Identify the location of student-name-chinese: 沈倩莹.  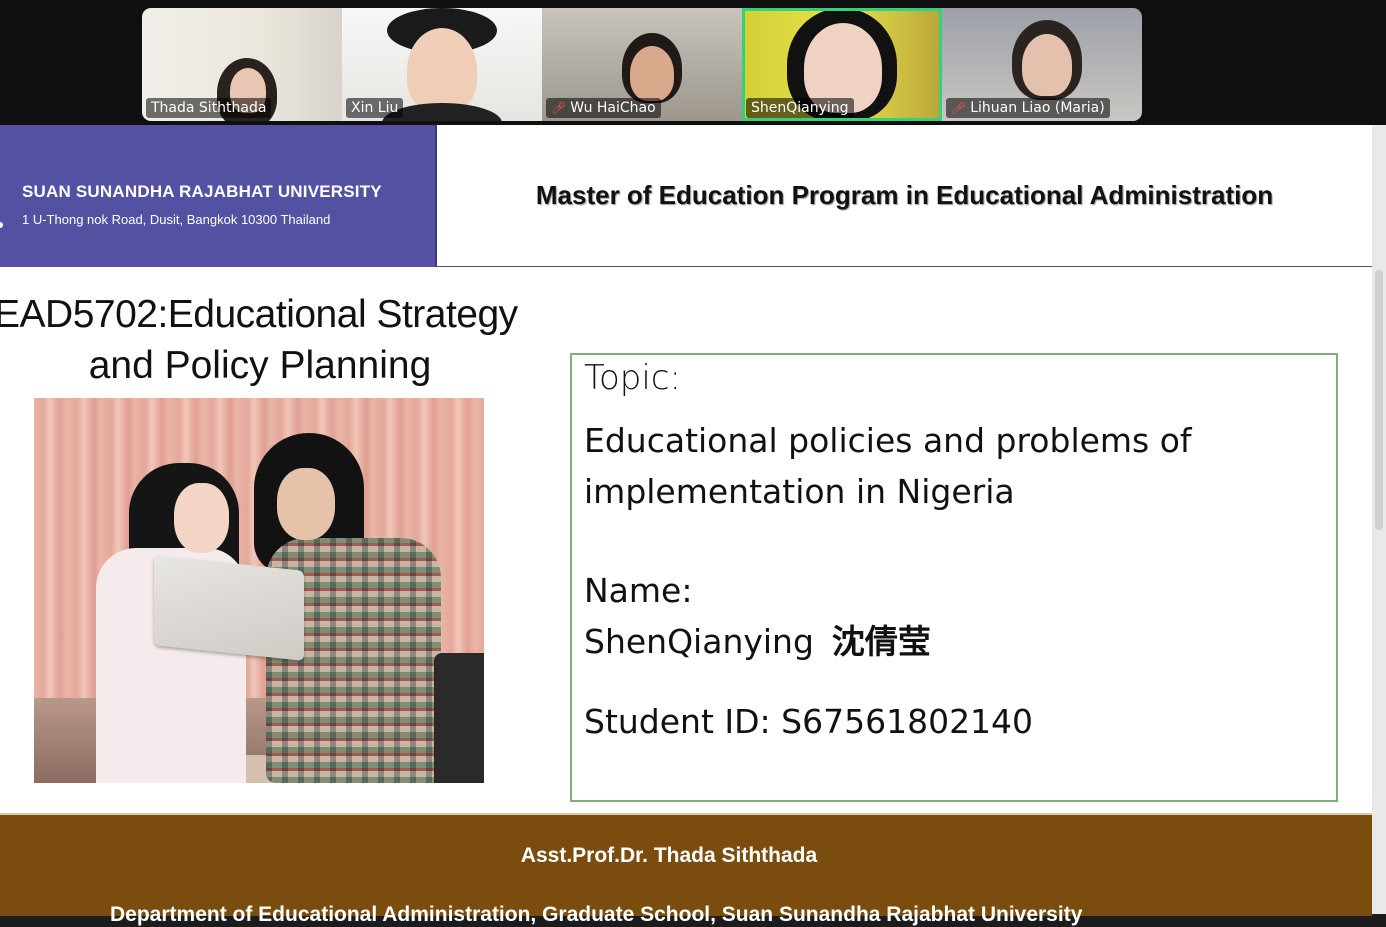
(881, 641).